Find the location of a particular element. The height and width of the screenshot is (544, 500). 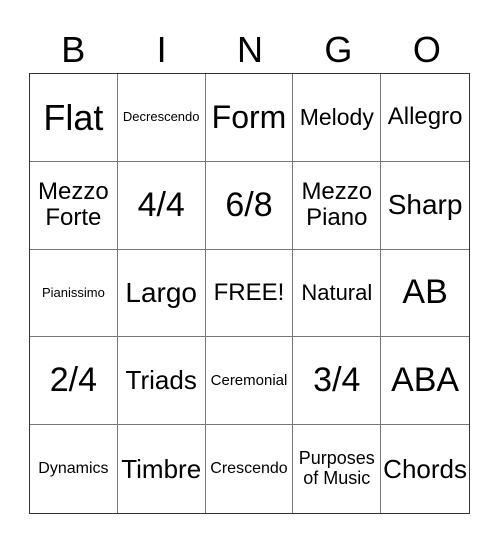

bingo-cell: Triads is located at coordinates (161, 381).